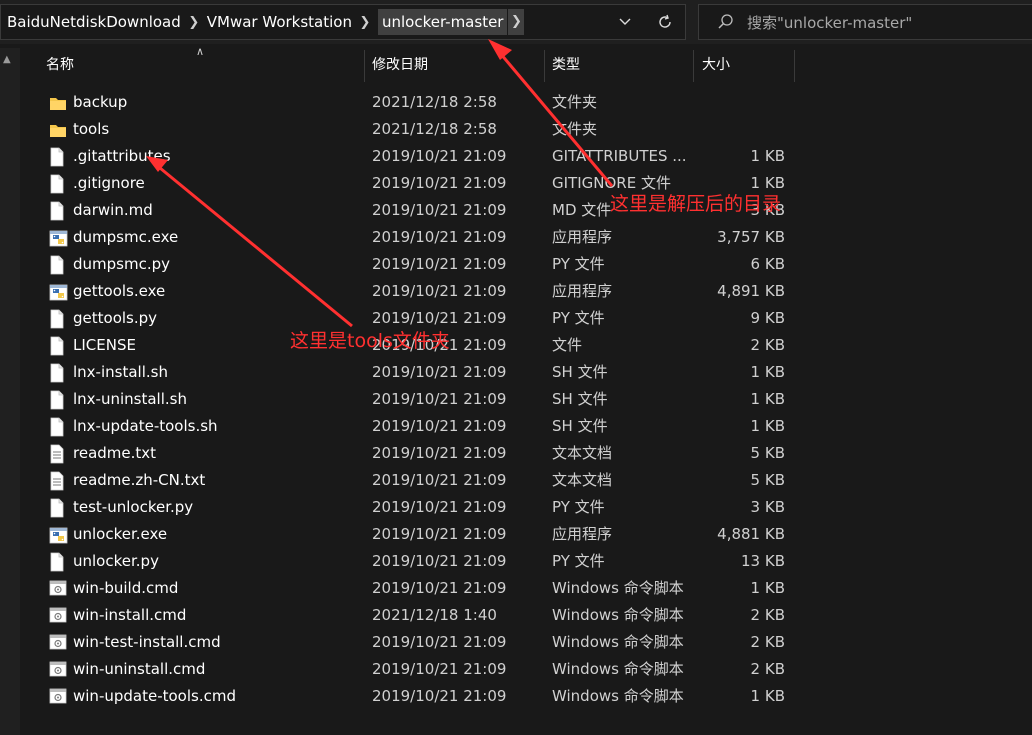 Image resolution: width=1032 pixels, height=735 pixels. What do you see at coordinates (526, 129) in the screenshot?
I see `file-row-tools: tools 2021/12/18 2:58 文件夹` at bounding box center [526, 129].